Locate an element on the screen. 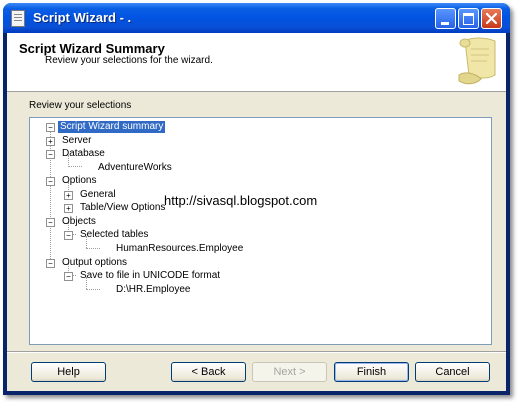 The image size is (521, 405). title-bar: Script Wizard - . is located at coordinates (256, 18).